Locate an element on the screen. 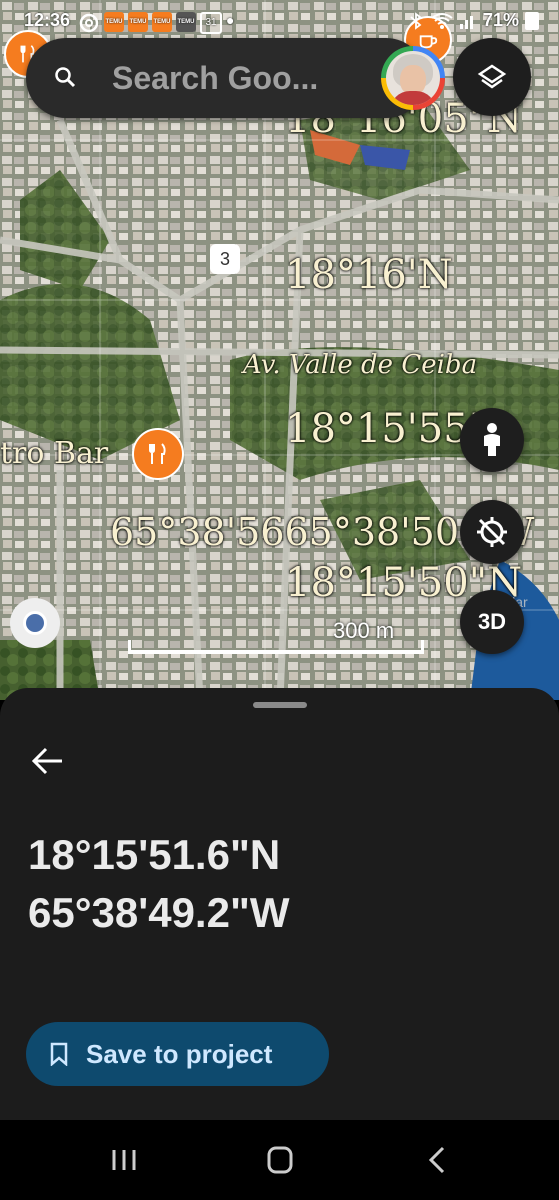  bluetooth-icon is located at coordinates (416, 20).